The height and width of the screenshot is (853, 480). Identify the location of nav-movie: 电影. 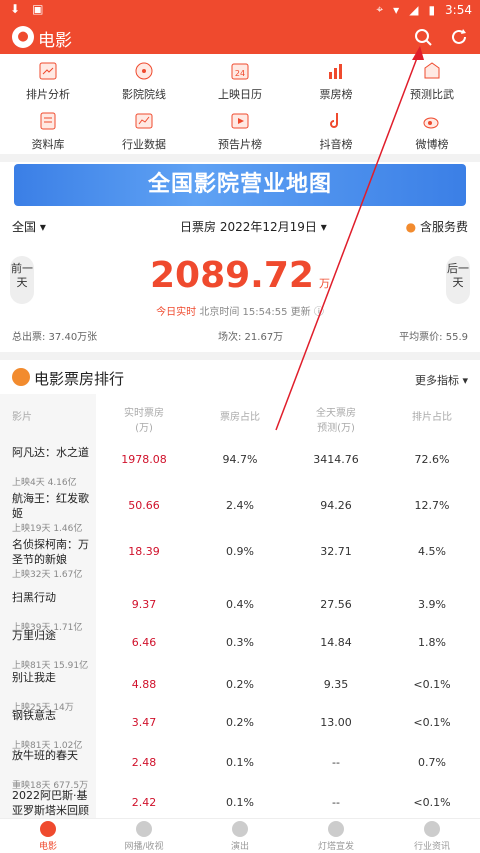
(48, 836).